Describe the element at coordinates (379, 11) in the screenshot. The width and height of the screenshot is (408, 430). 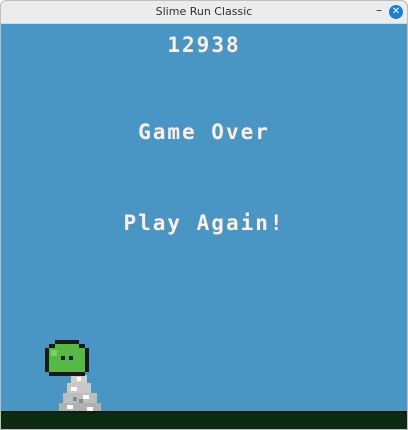
I see `minimize-icon: –` at that location.